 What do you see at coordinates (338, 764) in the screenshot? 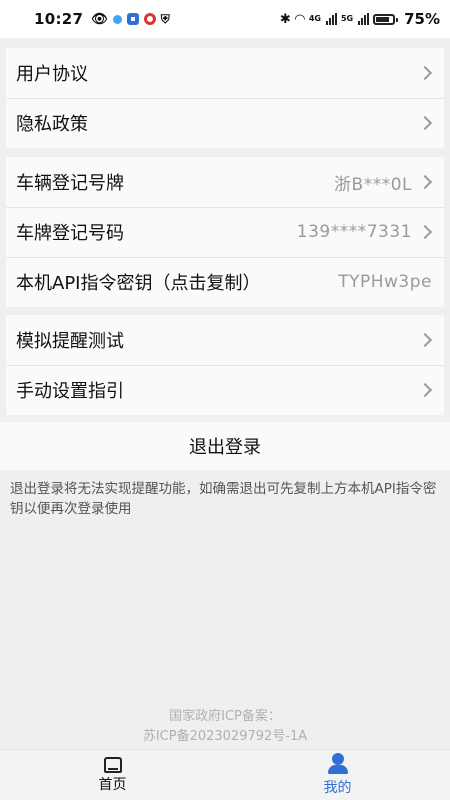
I see `user-icon` at bounding box center [338, 764].